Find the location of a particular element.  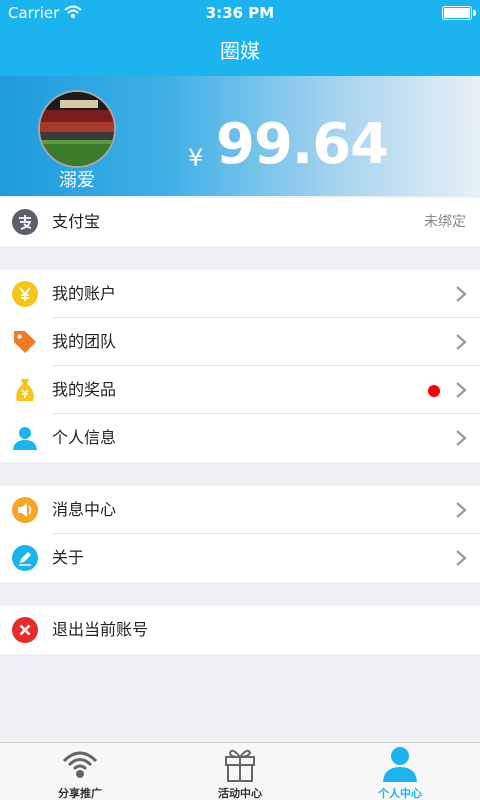

menu-label-messages: 消息中心 is located at coordinates (84, 509).